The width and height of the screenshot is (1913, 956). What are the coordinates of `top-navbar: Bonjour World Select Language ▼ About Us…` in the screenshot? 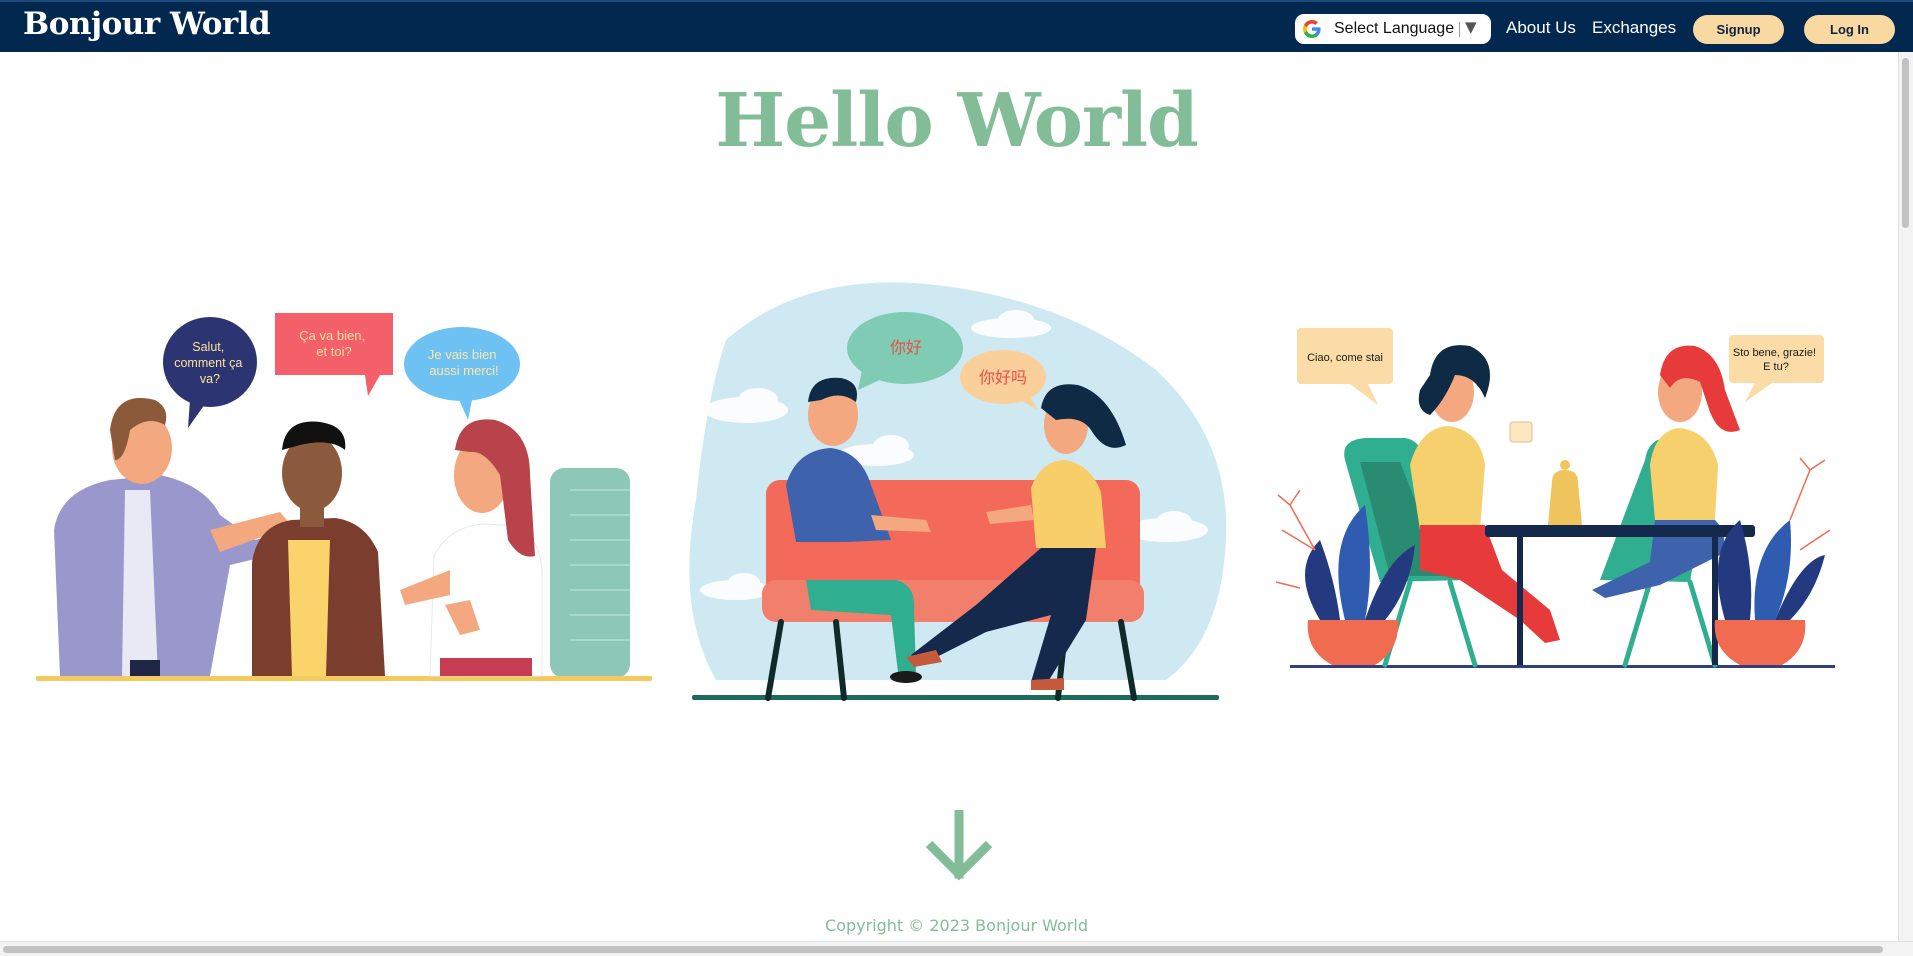 It's located at (956, 26).